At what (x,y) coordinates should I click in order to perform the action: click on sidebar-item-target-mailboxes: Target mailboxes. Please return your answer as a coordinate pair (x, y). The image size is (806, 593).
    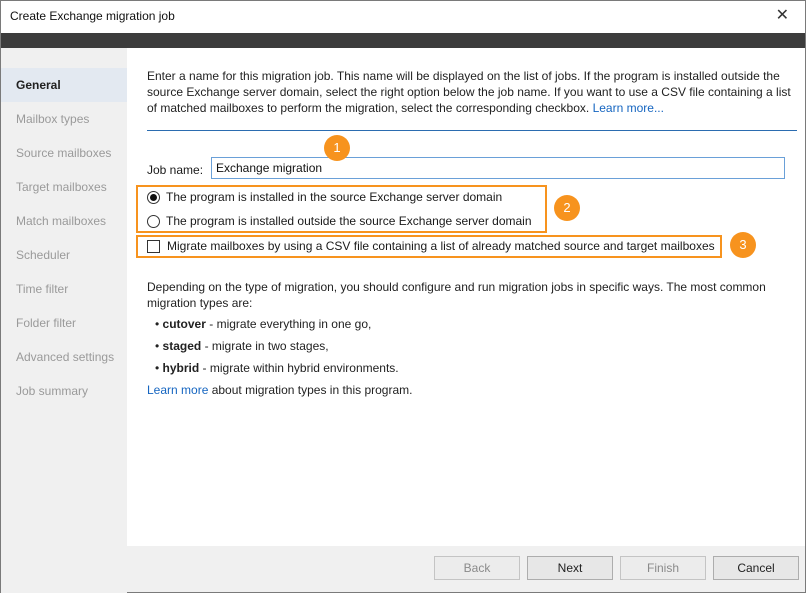
    Looking at the image, I should click on (61, 187).